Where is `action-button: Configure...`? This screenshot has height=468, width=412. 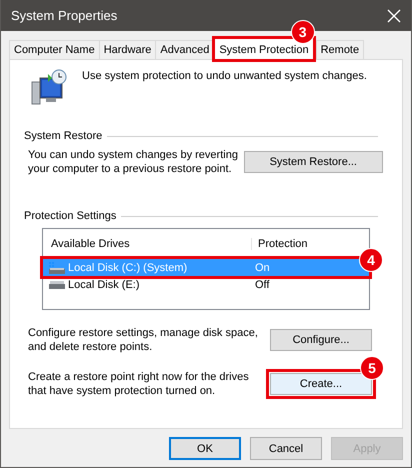 action-button: Configure... is located at coordinates (321, 340).